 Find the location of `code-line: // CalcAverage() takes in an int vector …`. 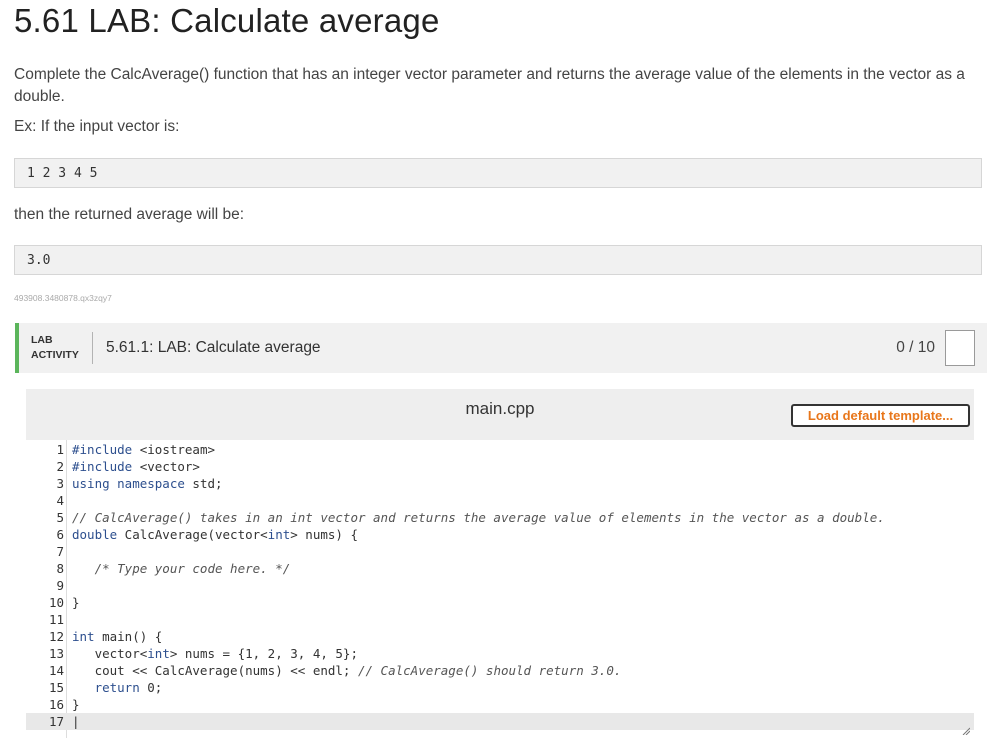

code-line: // CalcAverage() takes in an int vector … is located at coordinates (478, 517).